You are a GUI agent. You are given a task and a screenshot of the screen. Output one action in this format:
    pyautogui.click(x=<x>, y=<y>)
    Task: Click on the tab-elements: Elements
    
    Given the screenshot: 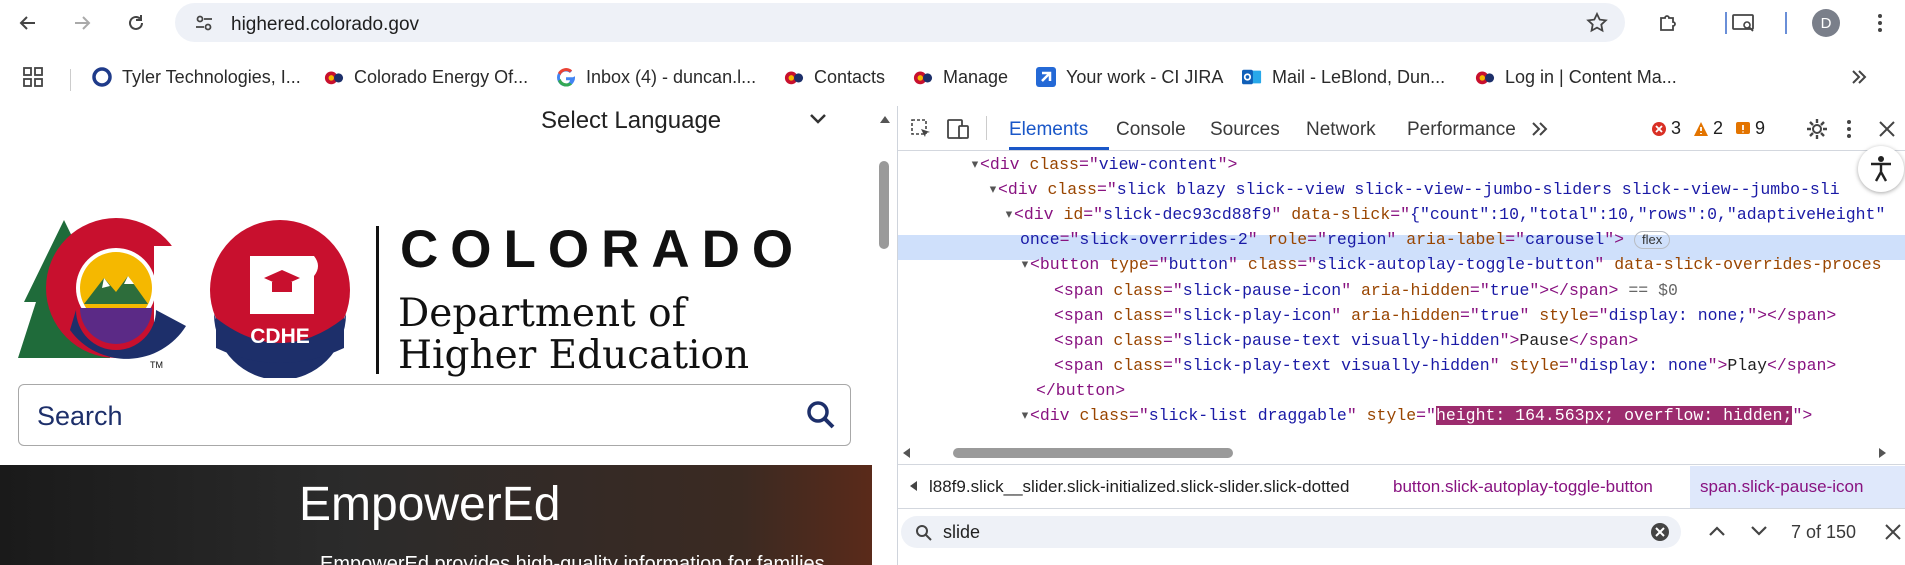 What is the action you would take?
    pyautogui.click(x=1048, y=130)
    